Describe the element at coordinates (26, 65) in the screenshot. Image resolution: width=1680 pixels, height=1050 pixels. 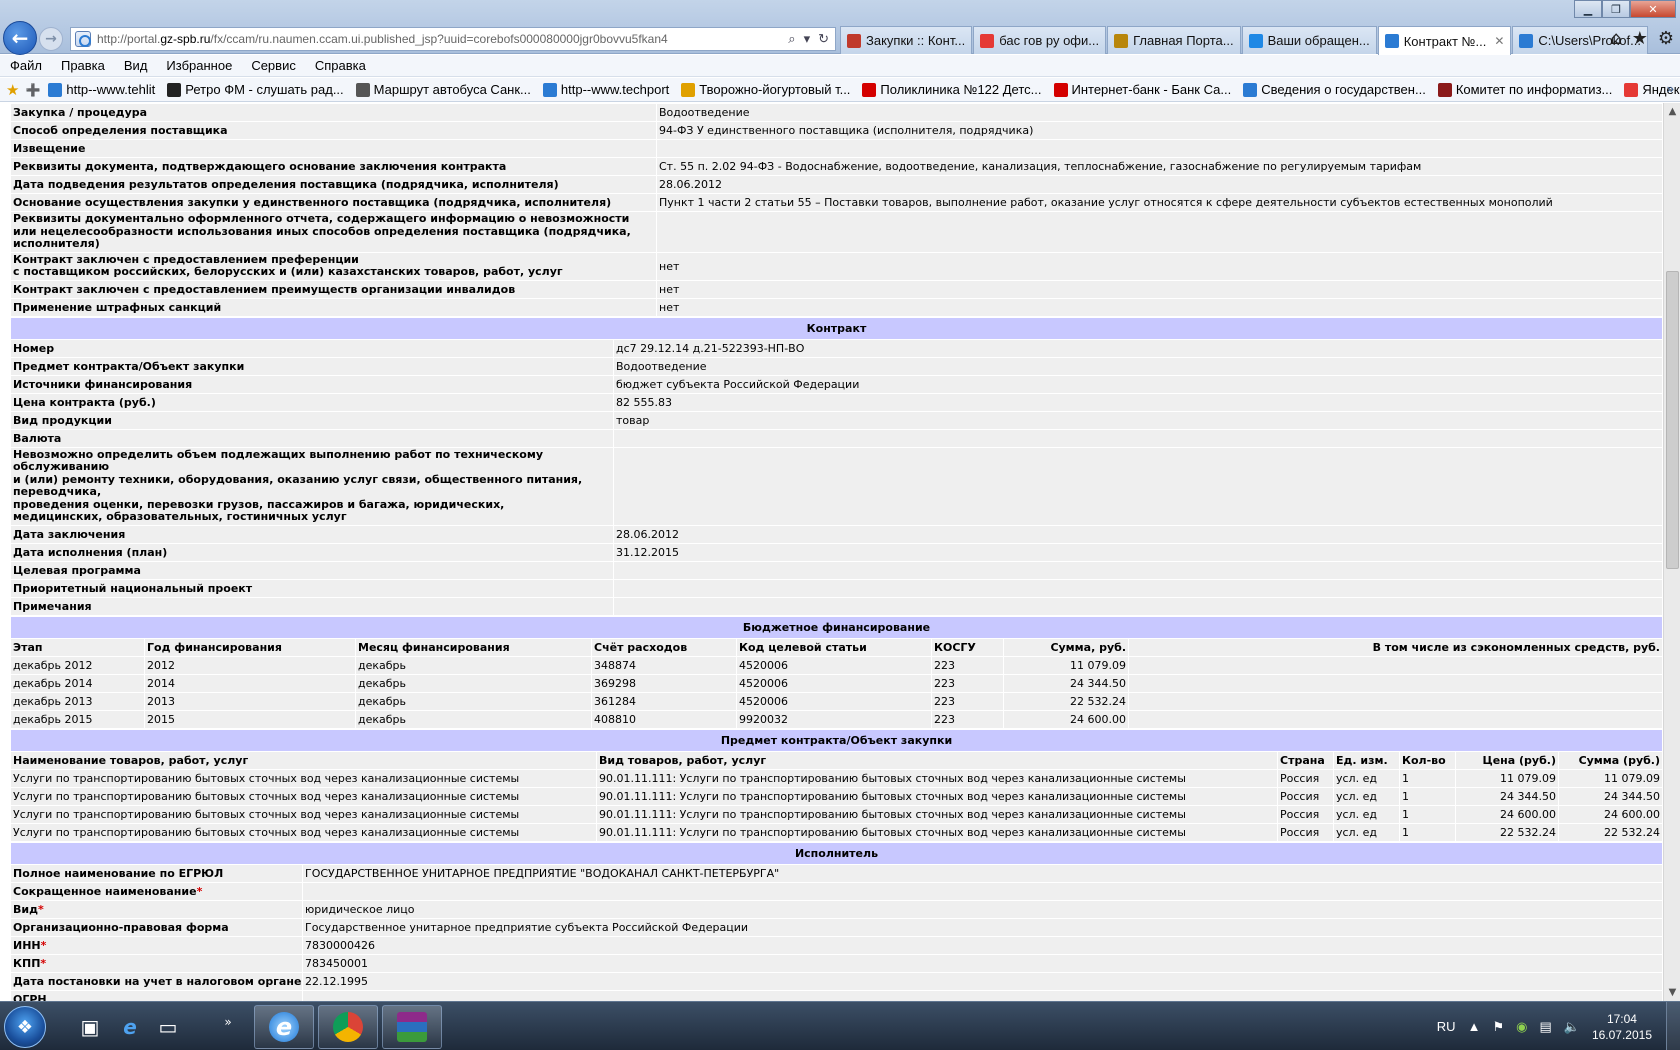
I see `menu-item: Файл` at that location.